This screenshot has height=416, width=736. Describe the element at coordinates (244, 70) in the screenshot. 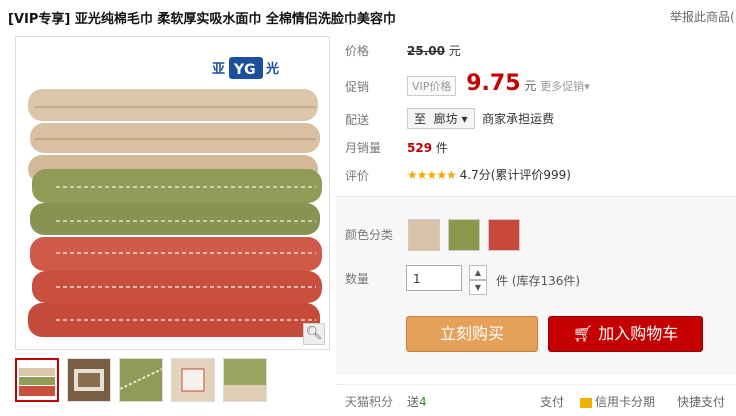

I see `svg-text: YG` at that location.